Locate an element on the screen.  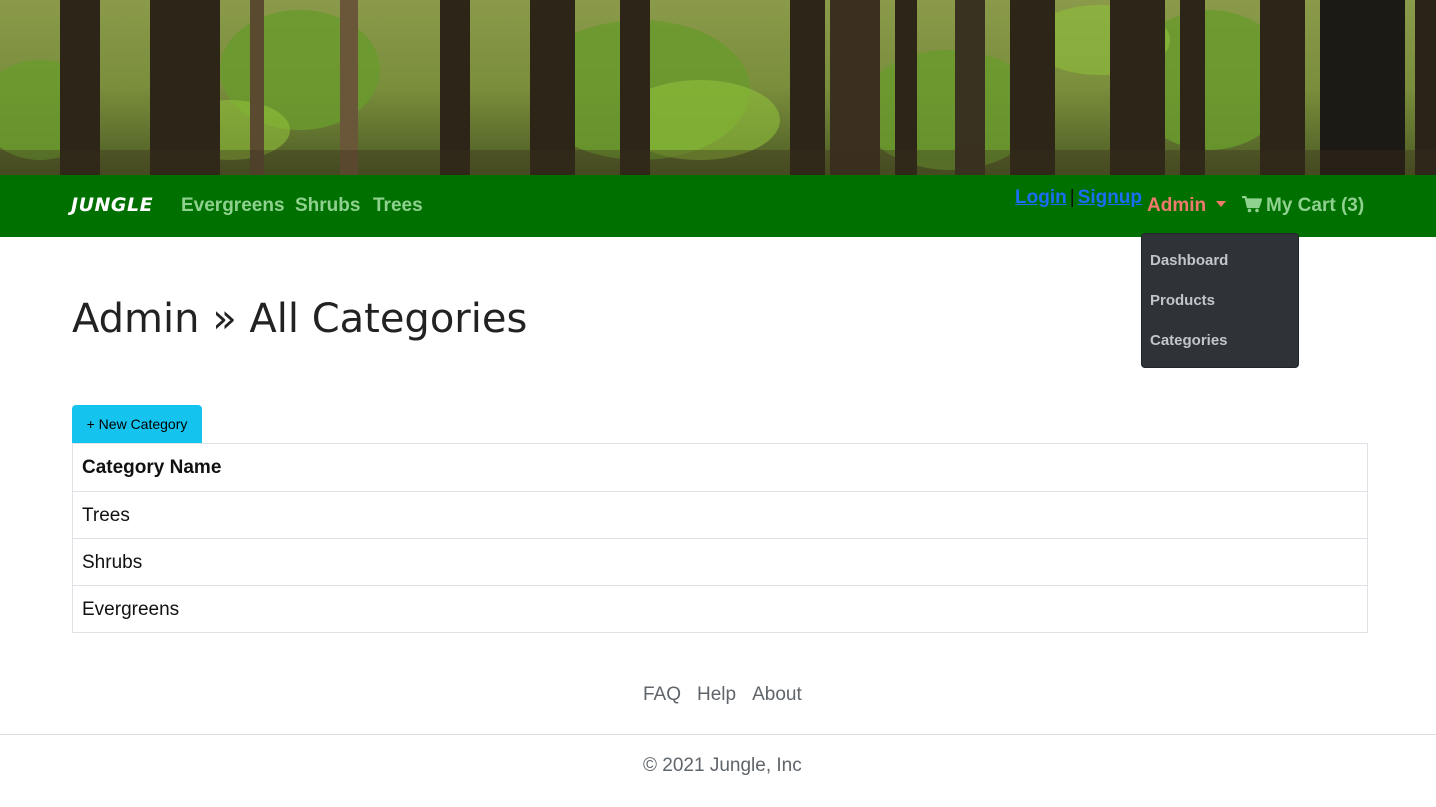
caret-down-icon is located at coordinates (1221, 204).